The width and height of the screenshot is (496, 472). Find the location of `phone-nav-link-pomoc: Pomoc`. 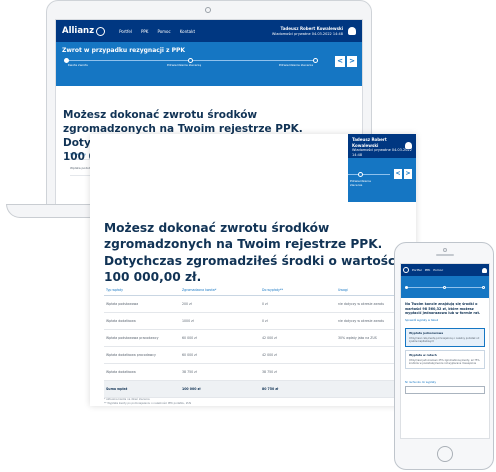

phone-nav-link-pomoc: Pomoc is located at coordinates (438, 270).